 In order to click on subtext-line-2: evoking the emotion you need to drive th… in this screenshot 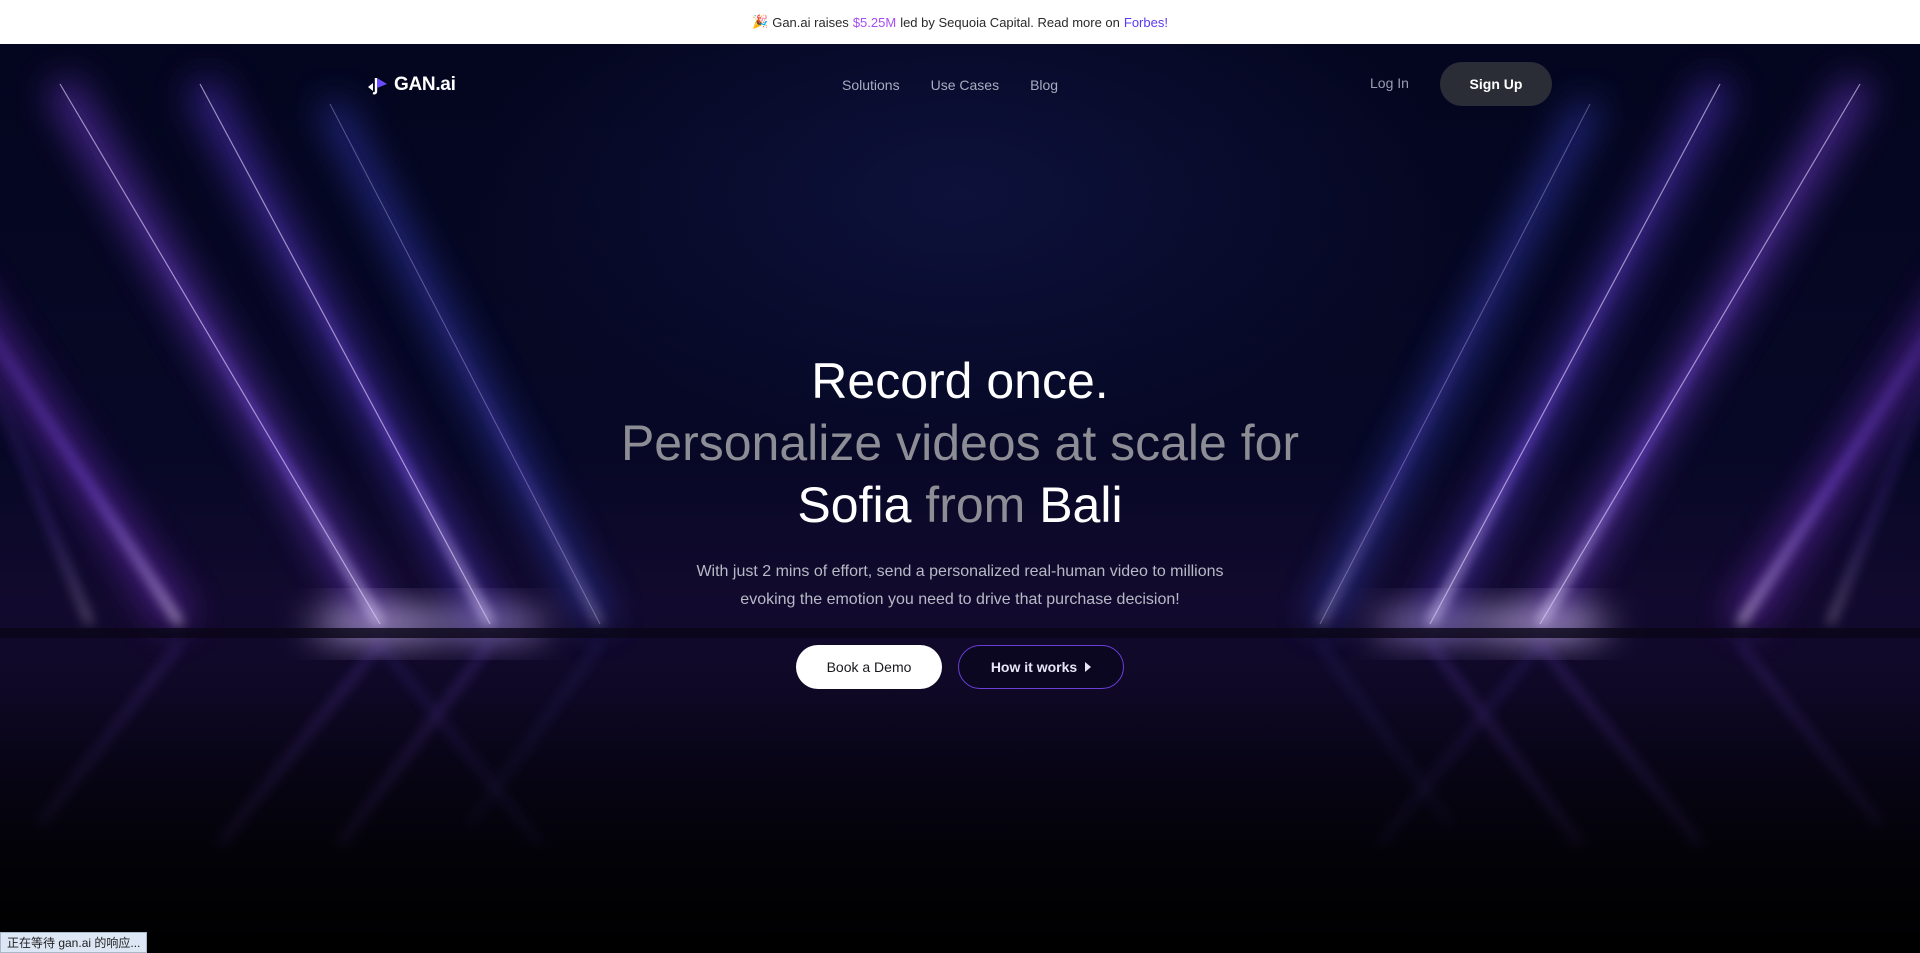, I will do `click(960, 599)`.